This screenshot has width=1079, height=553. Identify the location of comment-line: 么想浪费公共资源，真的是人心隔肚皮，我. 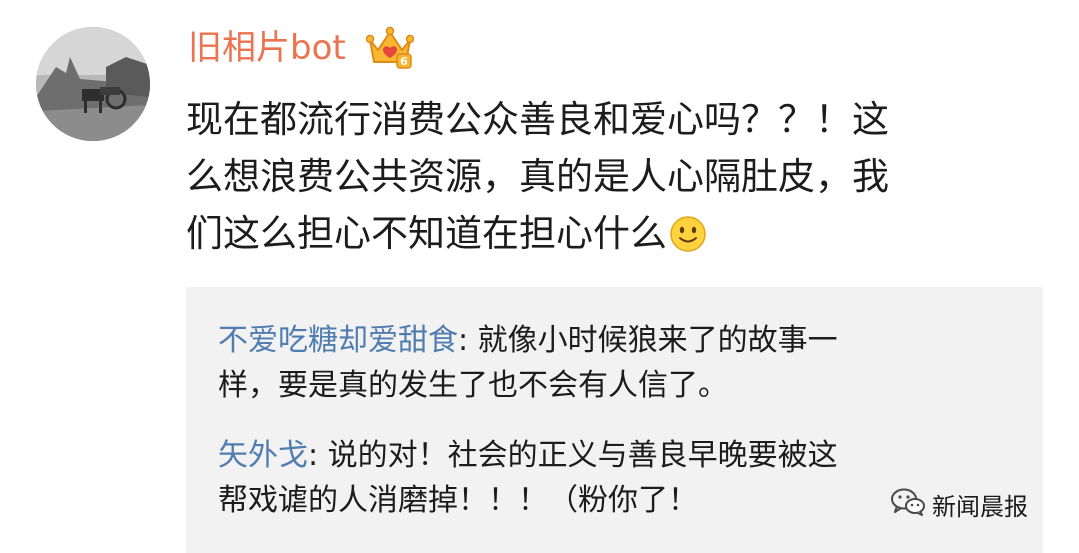
(537, 176).